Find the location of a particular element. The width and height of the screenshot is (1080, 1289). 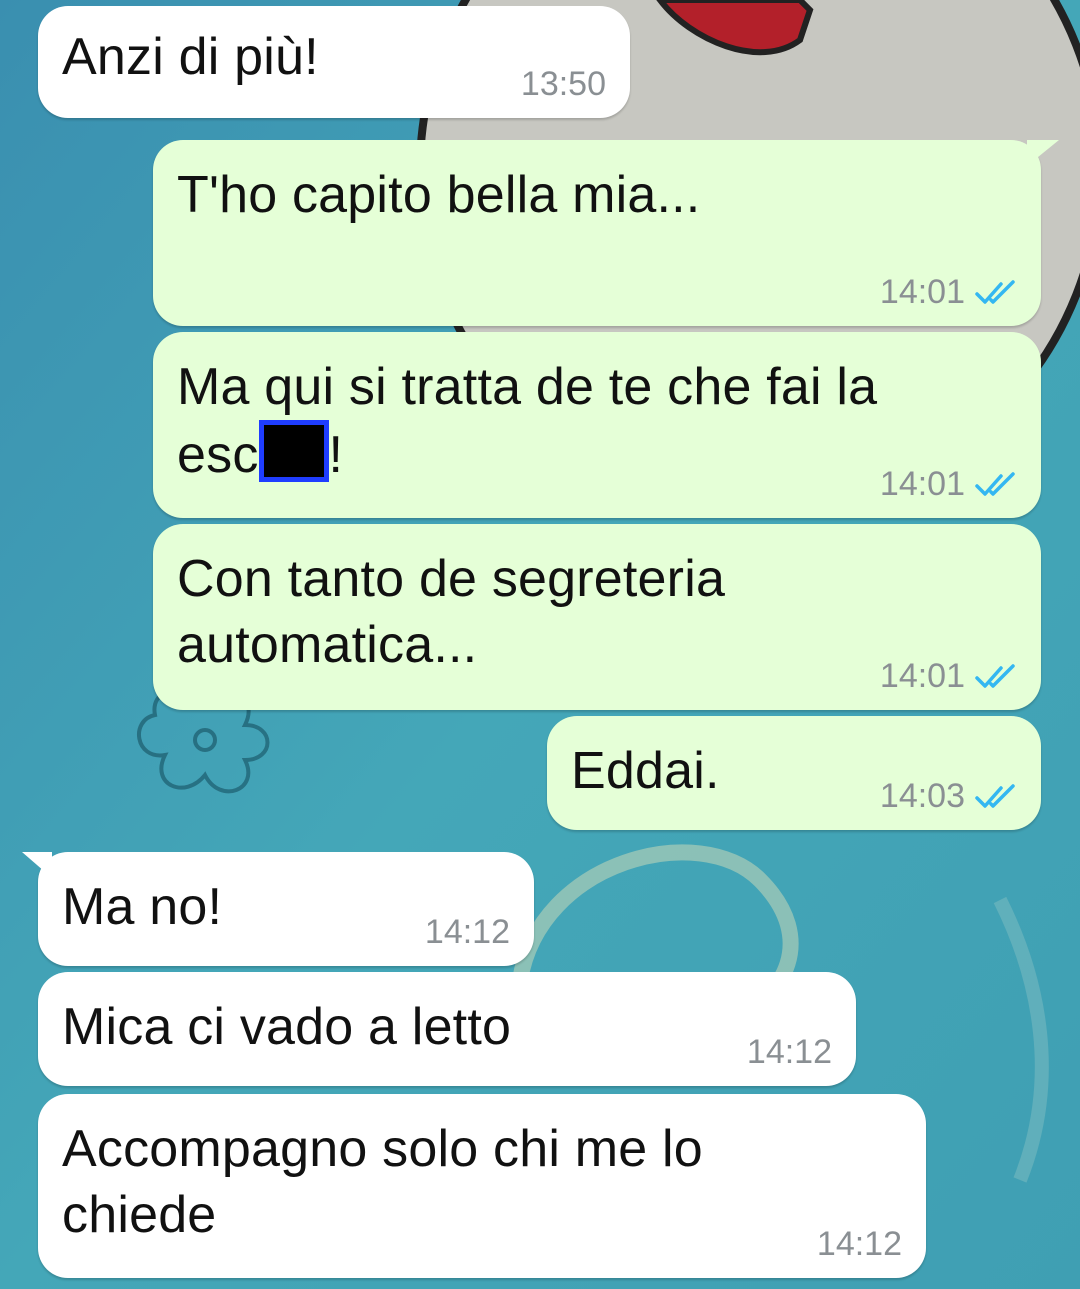

message-line: esc! is located at coordinates (527, 454).